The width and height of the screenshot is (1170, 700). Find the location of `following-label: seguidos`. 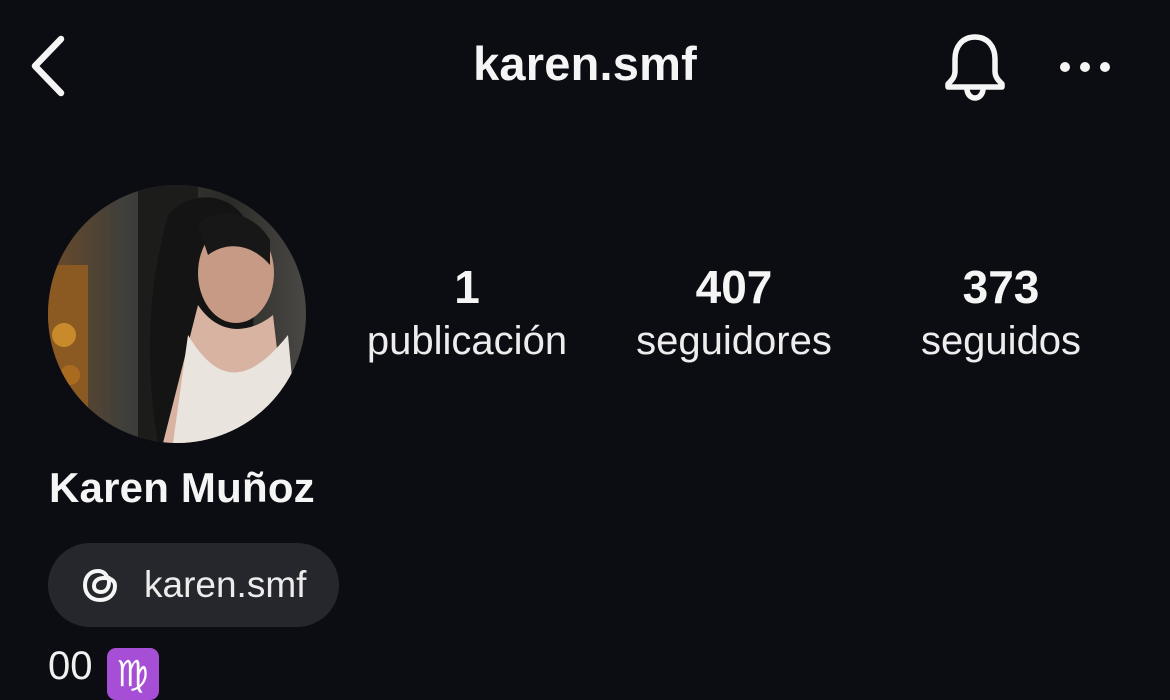

following-label: seguidos is located at coordinates (1001, 341).